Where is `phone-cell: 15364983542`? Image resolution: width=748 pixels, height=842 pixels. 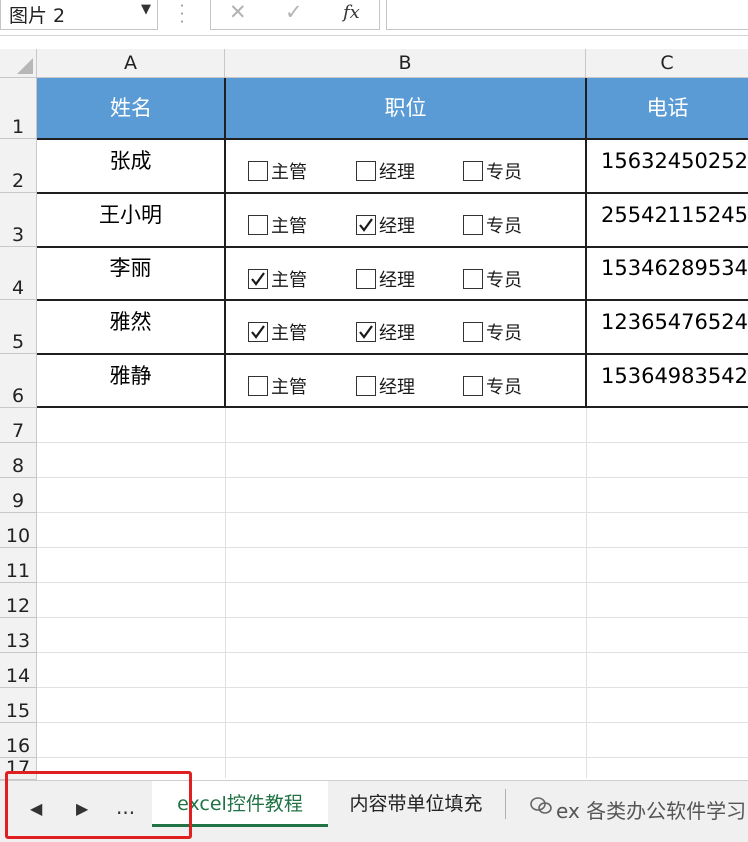
phone-cell: 15364983542 is located at coordinates (667, 381).